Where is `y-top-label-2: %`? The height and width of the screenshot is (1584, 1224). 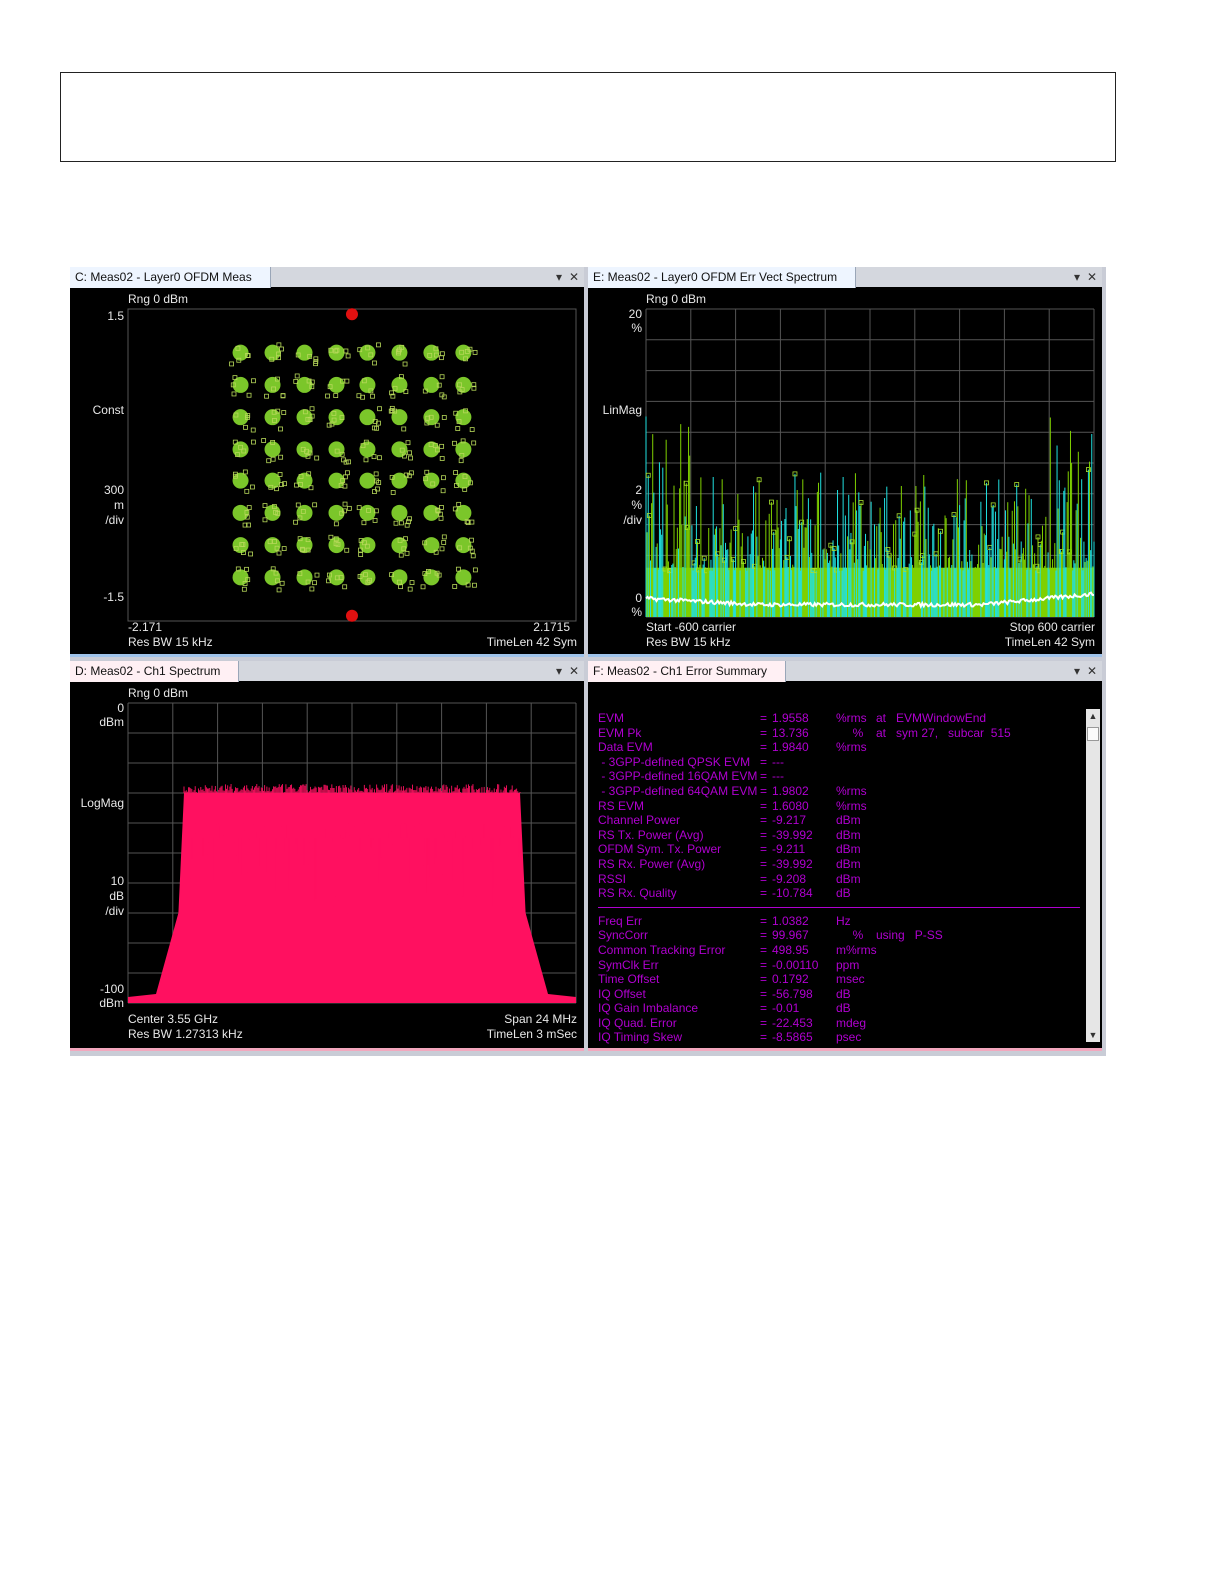
y-top-label-2: % is located at coordinates (636, 328).